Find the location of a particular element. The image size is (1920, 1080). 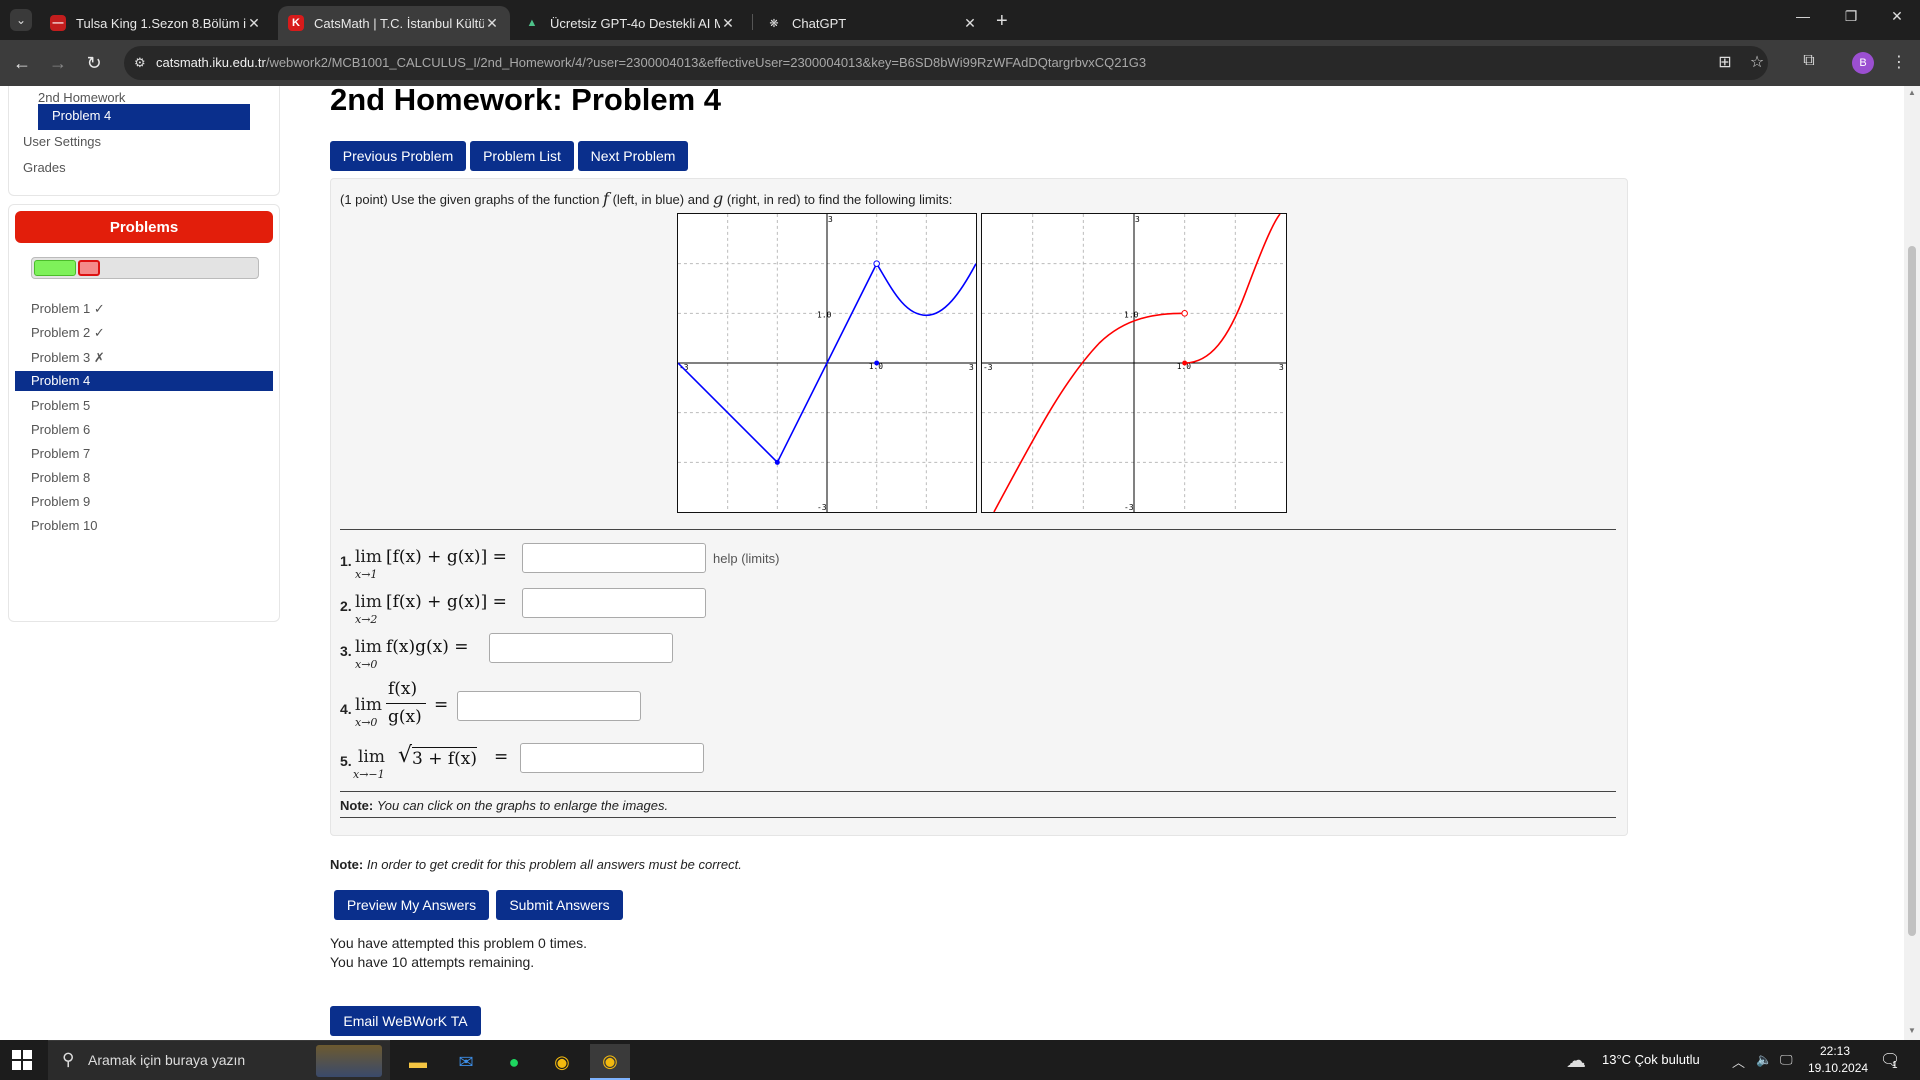

label-bottom: -3 is located at coordinates (1129, 507).